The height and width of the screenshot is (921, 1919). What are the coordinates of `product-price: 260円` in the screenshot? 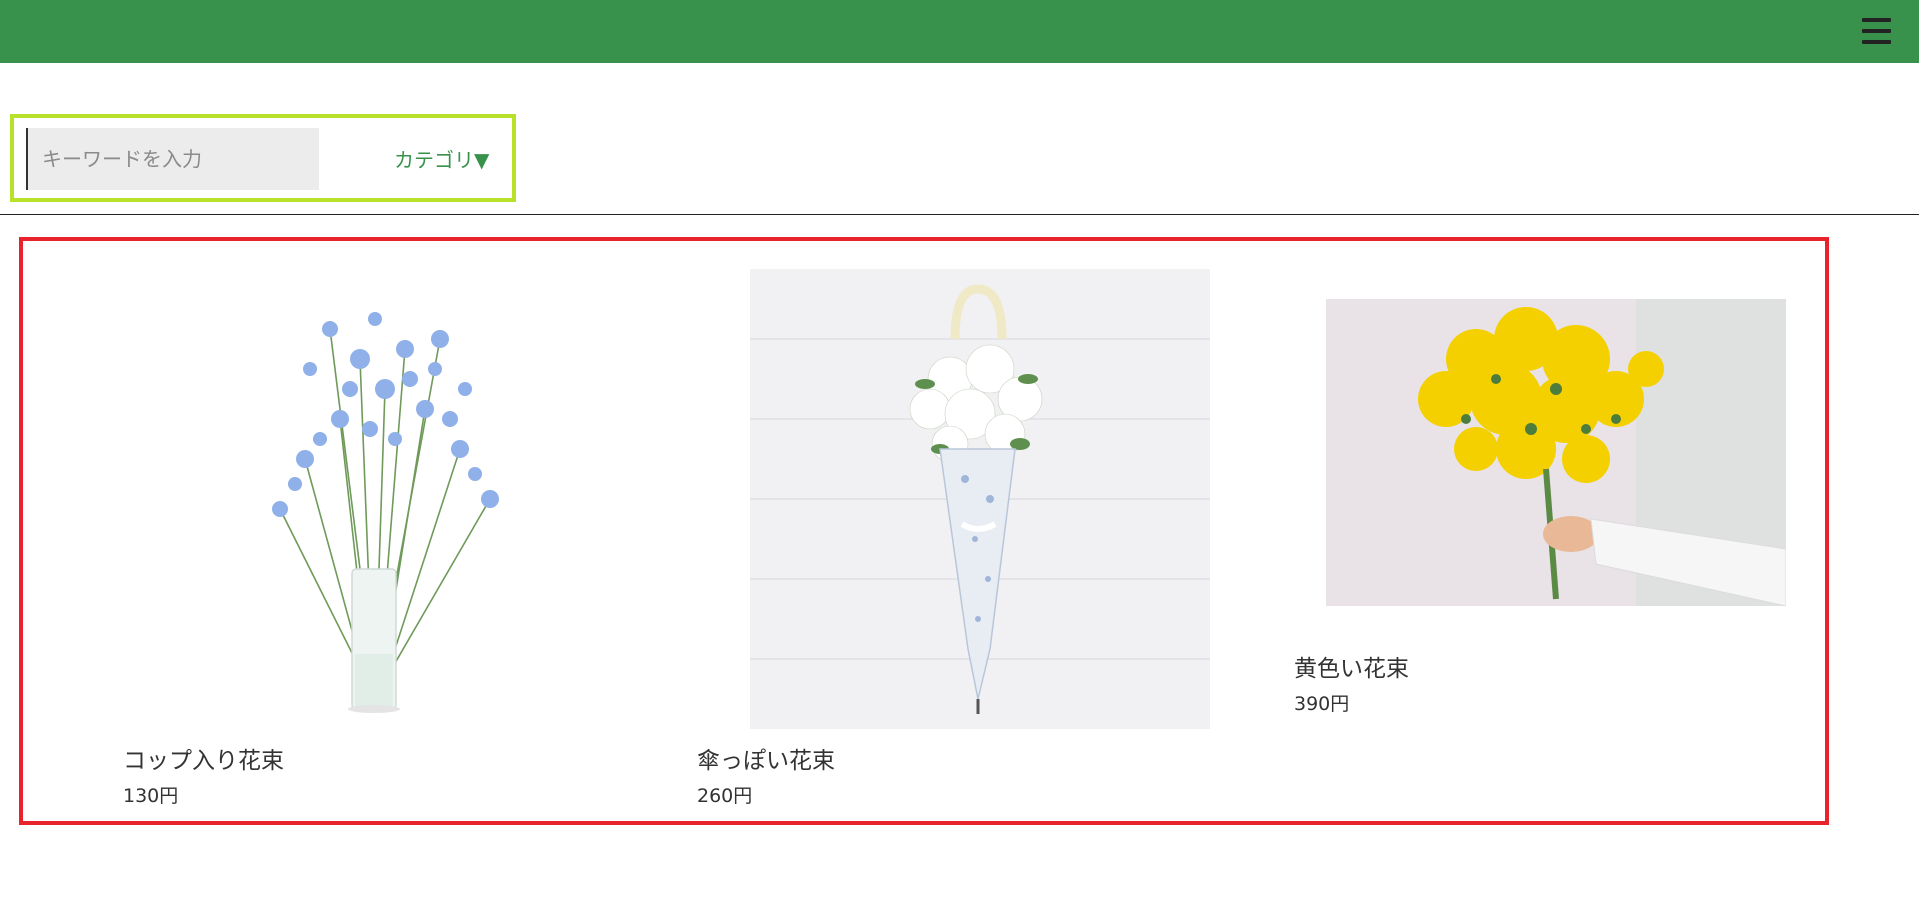 It's located at (725, 796).